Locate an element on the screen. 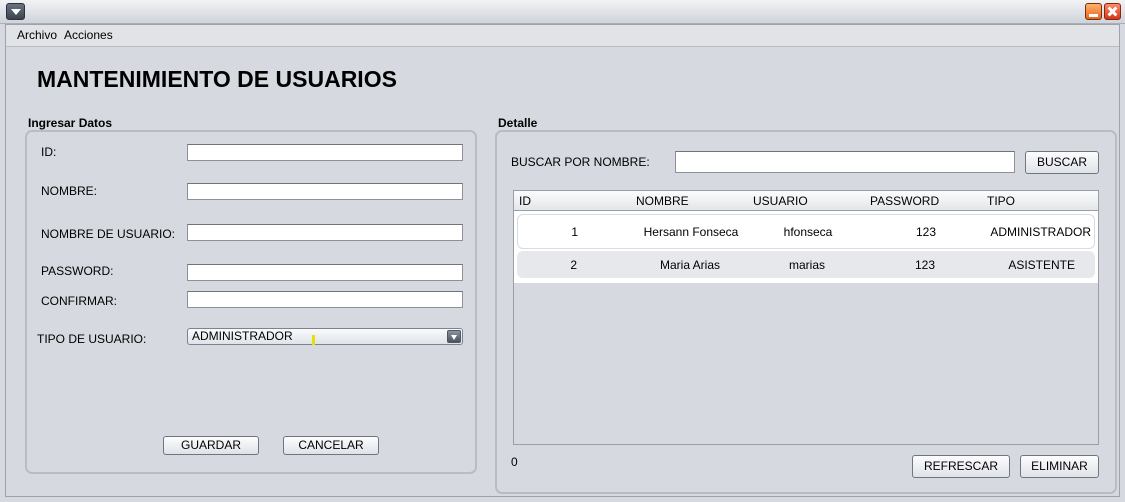  usuario-label: NOMBRE DE USUARIO: is located at coordinates (108, 234).